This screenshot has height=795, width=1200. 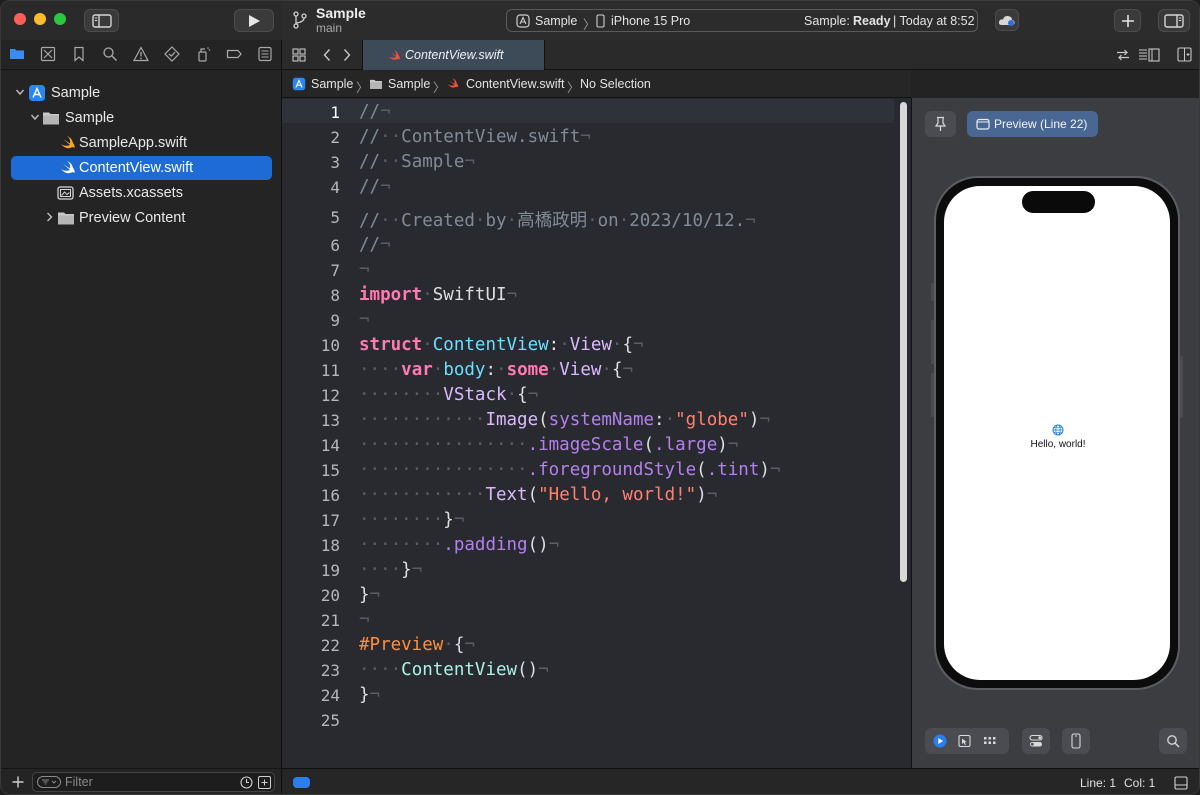 I want to click on jump-bar-symbol: No Selection, so click(x=615, y=84).